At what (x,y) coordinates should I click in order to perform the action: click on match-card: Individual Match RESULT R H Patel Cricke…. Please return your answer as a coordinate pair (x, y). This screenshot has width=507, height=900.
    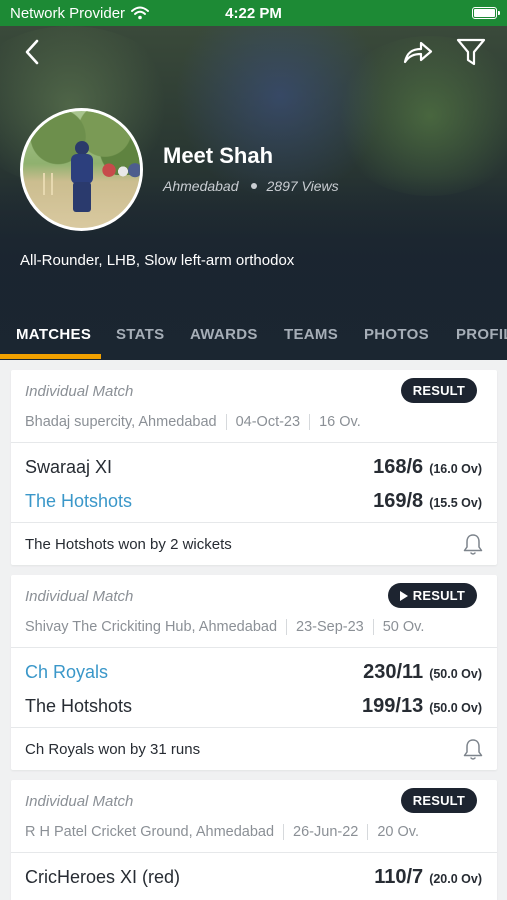
    Looking at the image, I should click on (254, 840).